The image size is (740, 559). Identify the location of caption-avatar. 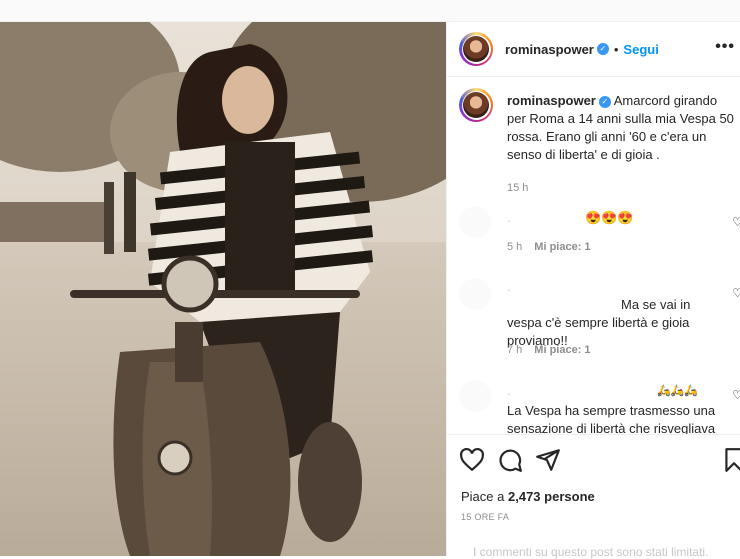
(476, 105).